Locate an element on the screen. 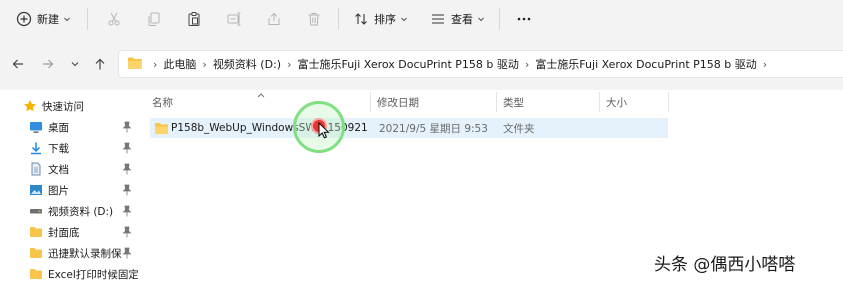  up-button is located at coordinates (100, 65).